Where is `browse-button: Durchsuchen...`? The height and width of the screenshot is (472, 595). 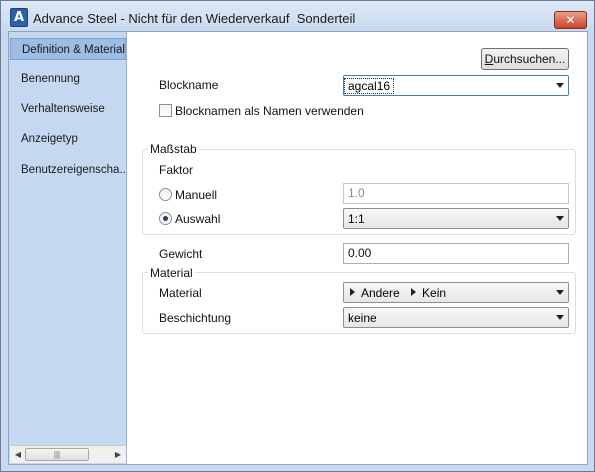
browse-button: Durchsuchen... is located at coordinates (525, 59).